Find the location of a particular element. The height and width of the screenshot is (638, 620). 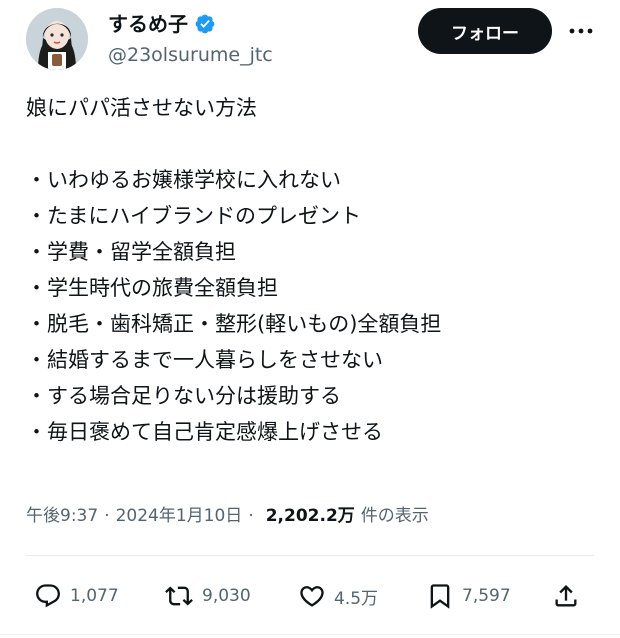

display-name: するめ子 is located at coordinates (148, 24).